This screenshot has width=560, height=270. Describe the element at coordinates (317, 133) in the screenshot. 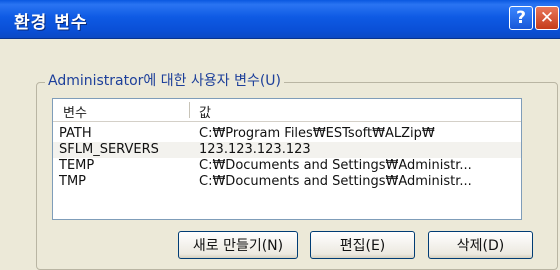

I see `variable-value: C:₩Program Files₩ESTsoft₩ALZip₩` at that location.